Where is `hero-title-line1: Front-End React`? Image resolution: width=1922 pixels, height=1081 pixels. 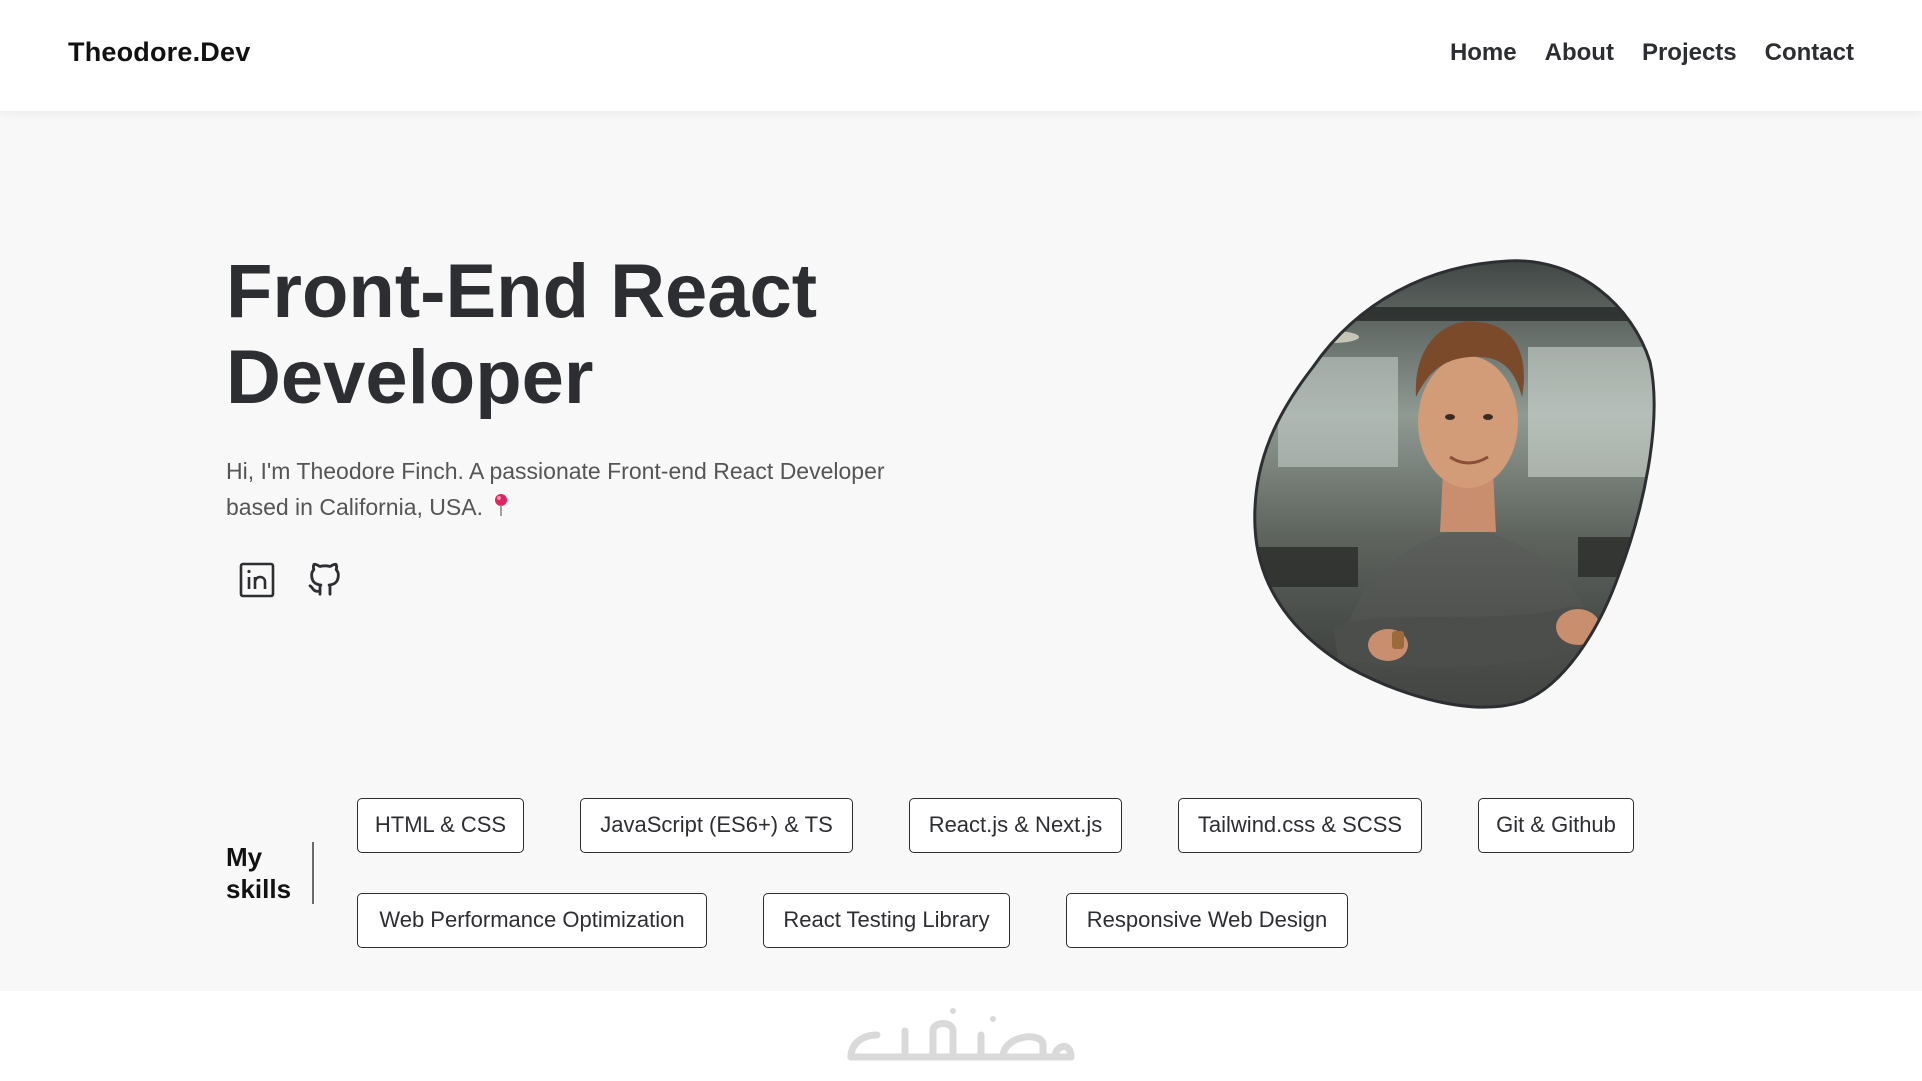 hero-title-line1: Front-End React is located at coordinates (522, 291).